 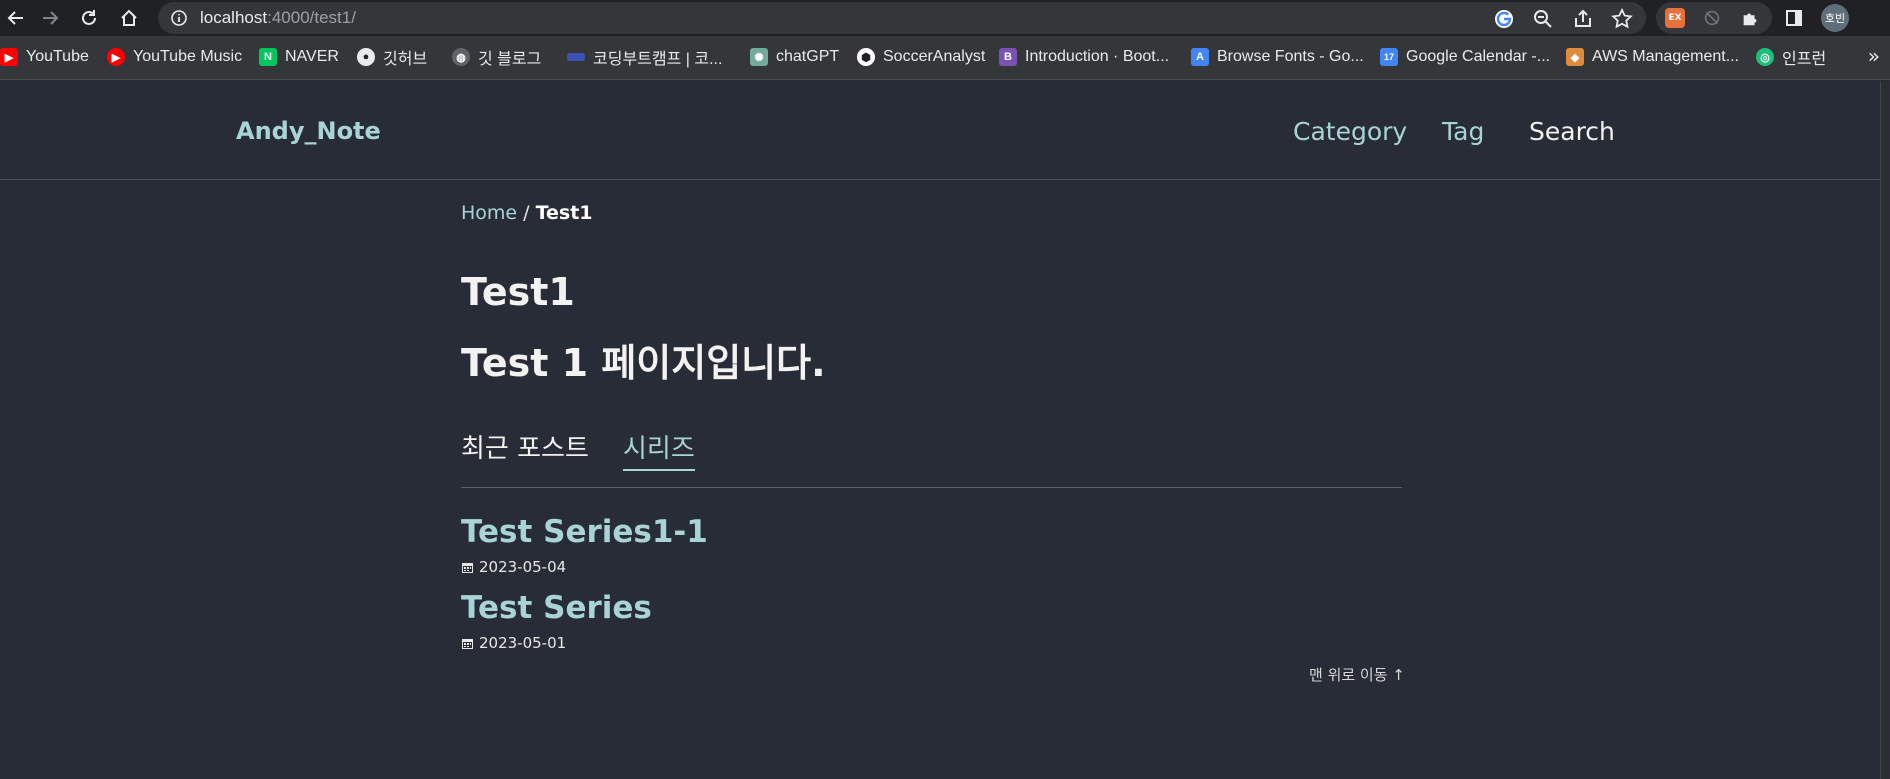 What do you see at coordinates (1675, 18) in the screenshot?
I see `extension-ex-icon: EX` at bounding box center [1675, 18].